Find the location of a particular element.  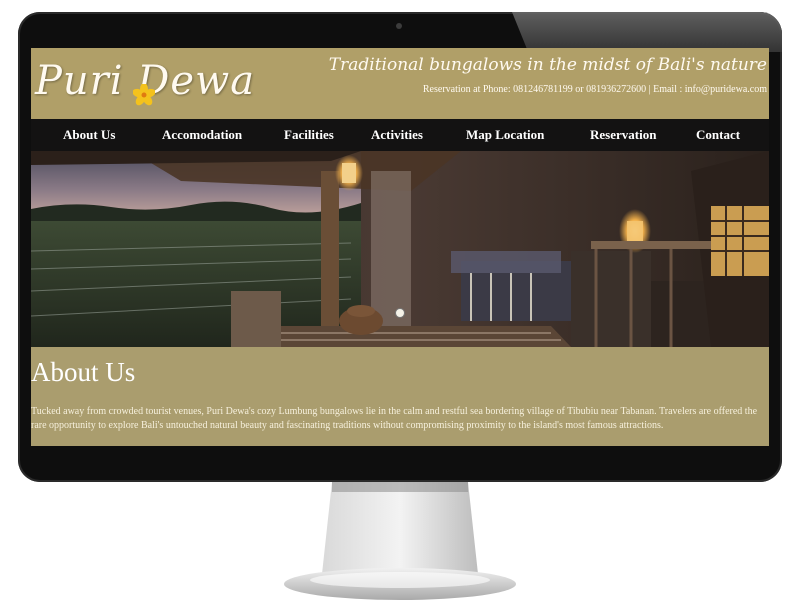

nav-facilities: Facilities is located at coordinates (309, 135).